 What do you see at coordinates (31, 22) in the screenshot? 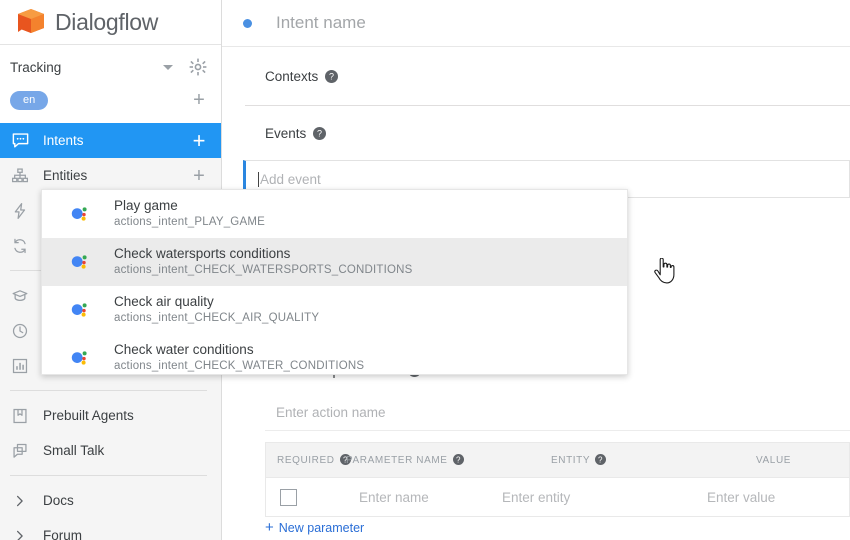
I see `dialogflow-cube-icon` at bounding box center [31, 22].